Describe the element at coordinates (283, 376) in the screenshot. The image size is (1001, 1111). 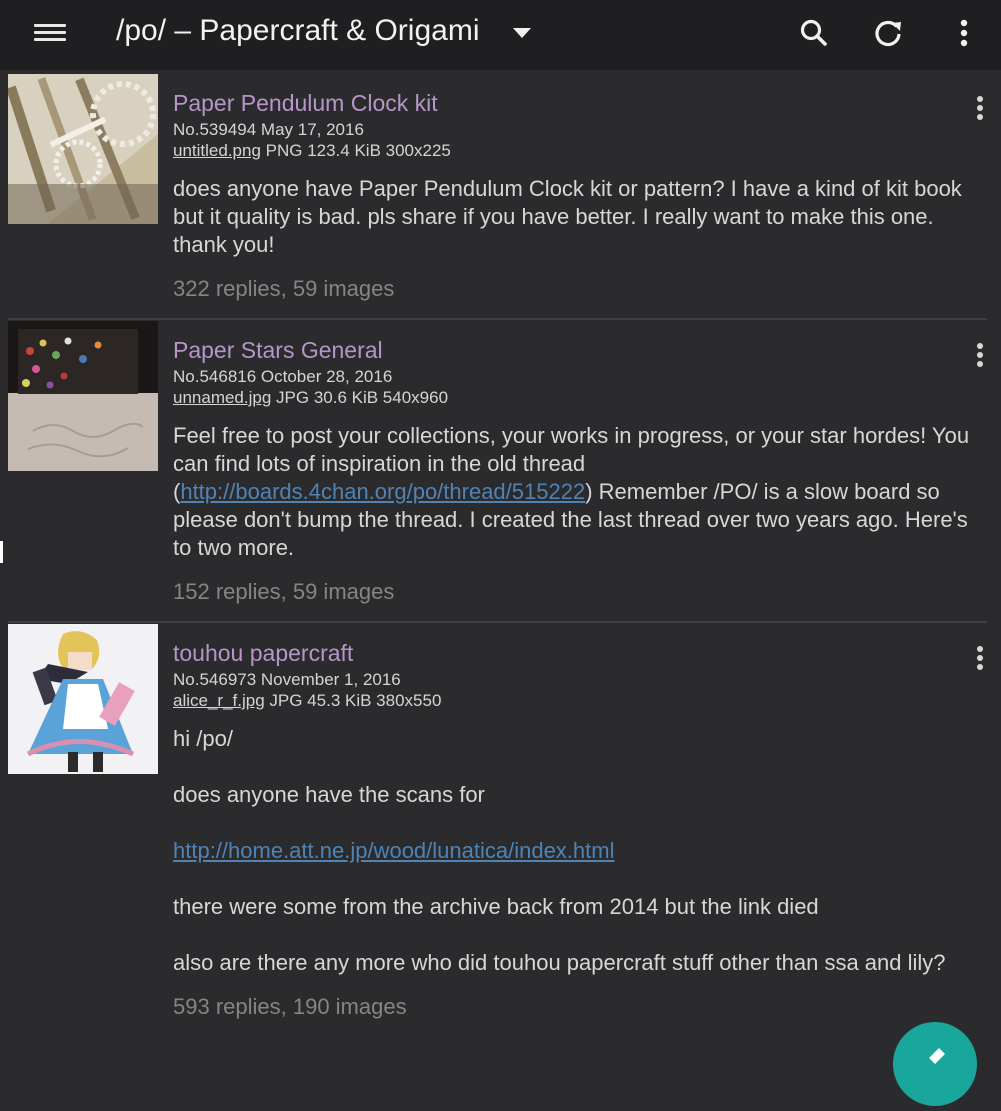
I see `post-meta: No.546816 October 28, 2016` at that location.